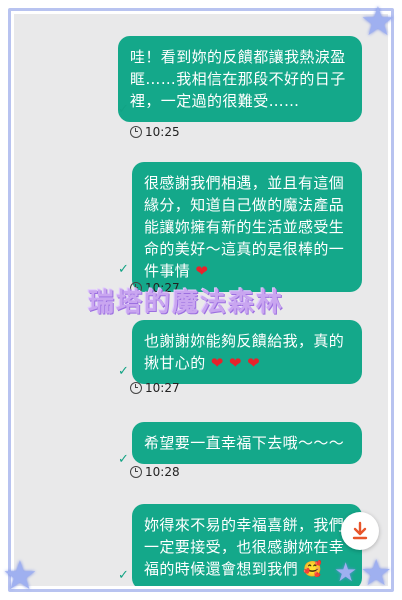 The height and width of the screenshot is (600, 402). I want to click on message-time: 10:27, so click(155, 388).